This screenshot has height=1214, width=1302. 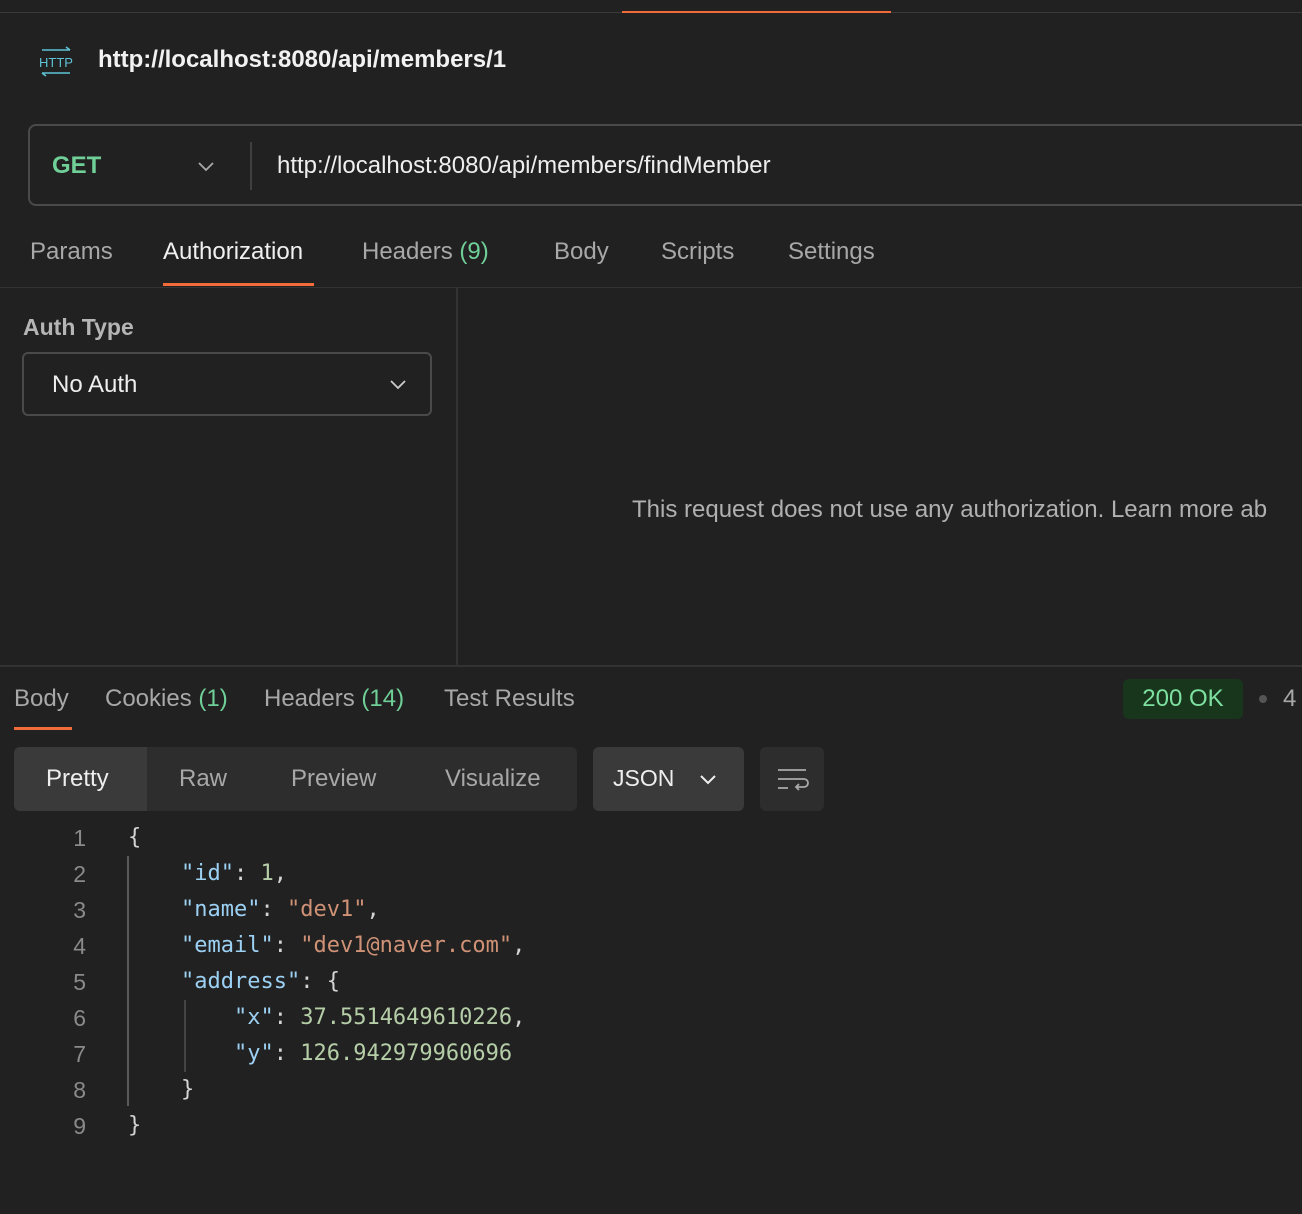 I want to click on code-text: "x": 37.5514649610226,, so click(x=326, y=1018).